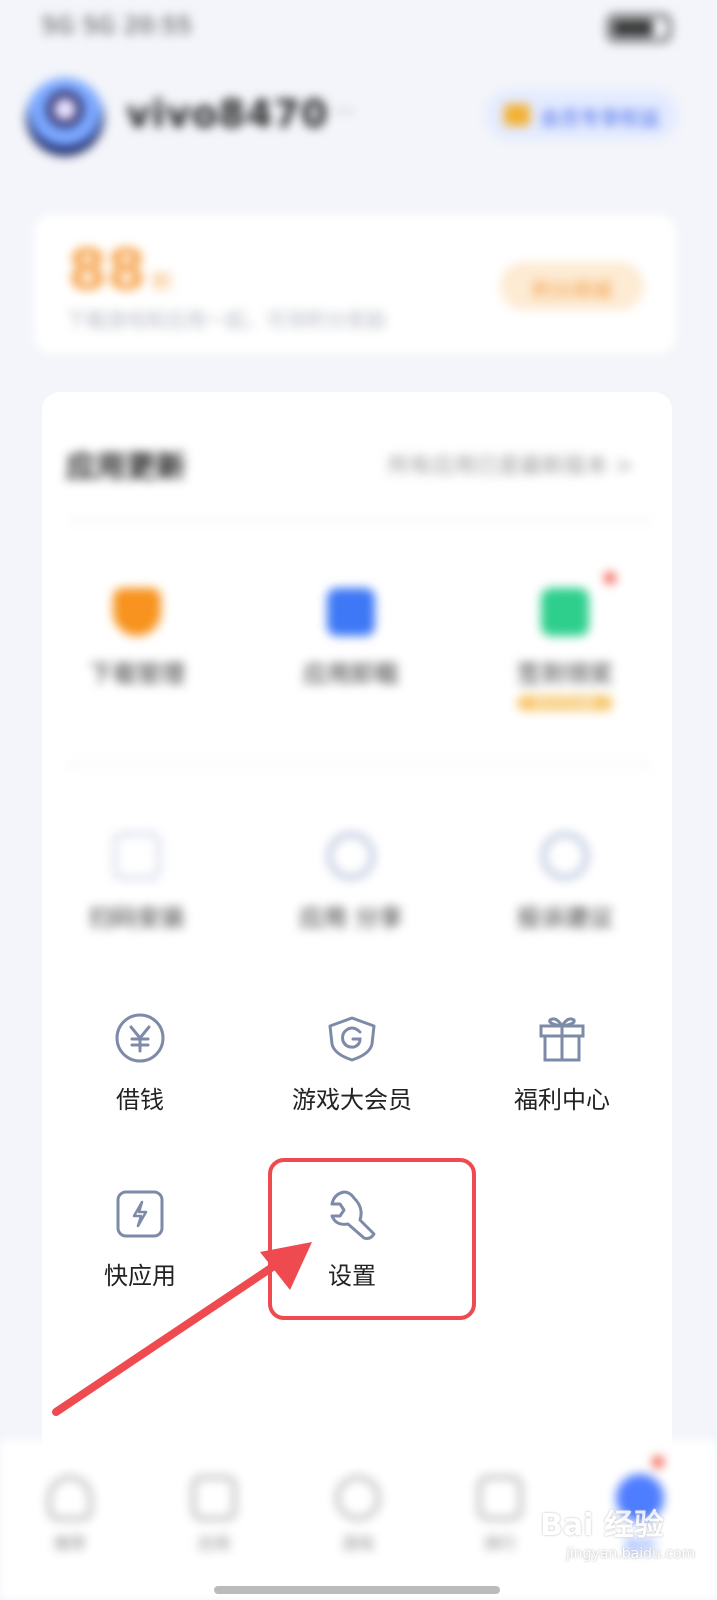 The height and width of the screenshot is (1600, 717). What do you see at coordinates (126, 467) in the screenshot?
I see `section-title: 应用更新` at bounding box center [126, 467].